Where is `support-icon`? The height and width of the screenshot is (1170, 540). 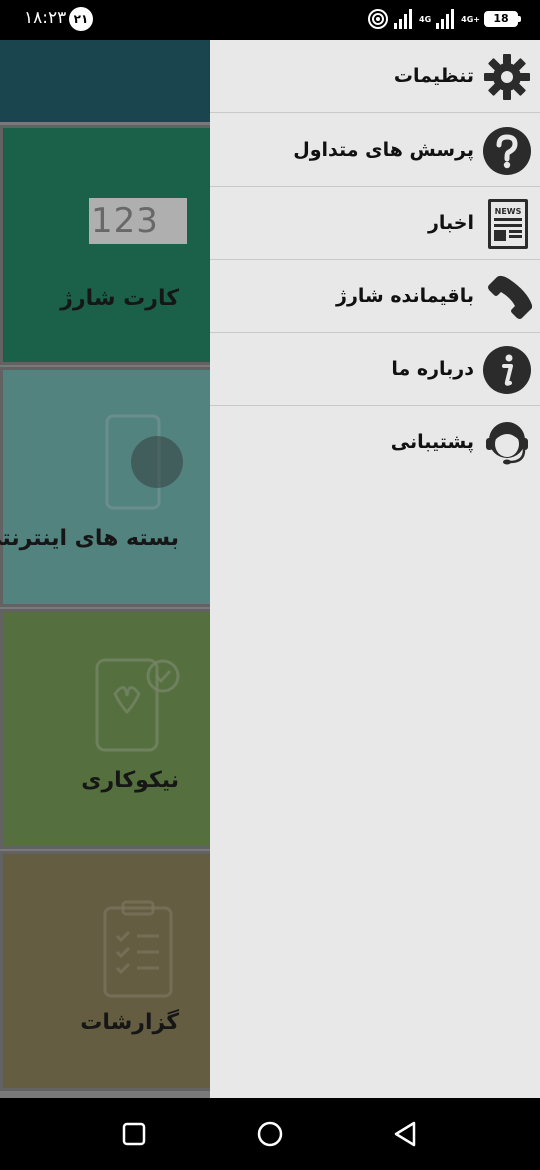 support-icon is located at coordinates (507, 443).